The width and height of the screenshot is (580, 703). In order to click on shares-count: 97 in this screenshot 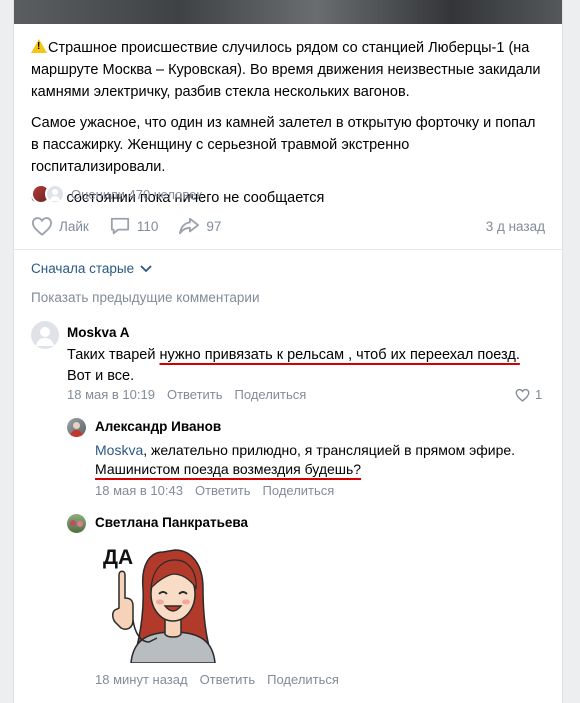, I will do `click(214, 226)`.